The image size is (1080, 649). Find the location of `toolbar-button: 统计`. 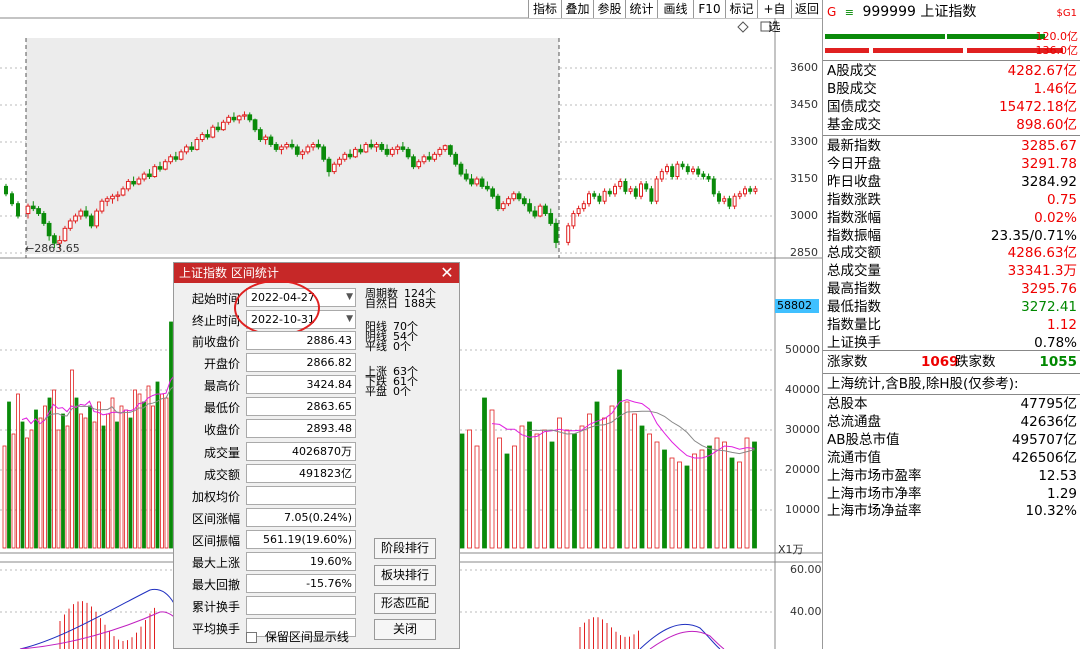

toolbar-button: 统计 is located at coordinates (641, 9).